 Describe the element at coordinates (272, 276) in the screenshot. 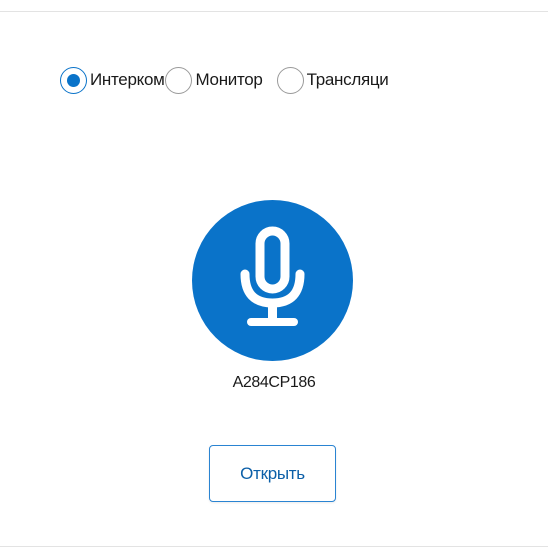

I see `microphone-icon` at that location.